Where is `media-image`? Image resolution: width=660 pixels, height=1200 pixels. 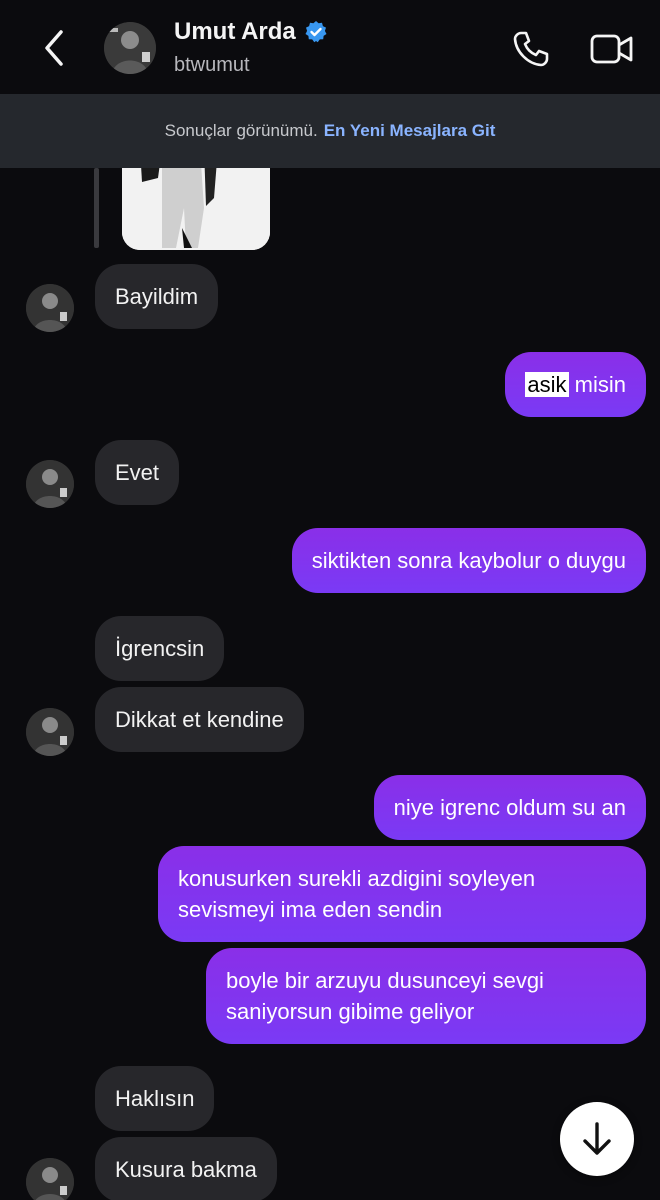
media-image is located at coordinates (196, 209).